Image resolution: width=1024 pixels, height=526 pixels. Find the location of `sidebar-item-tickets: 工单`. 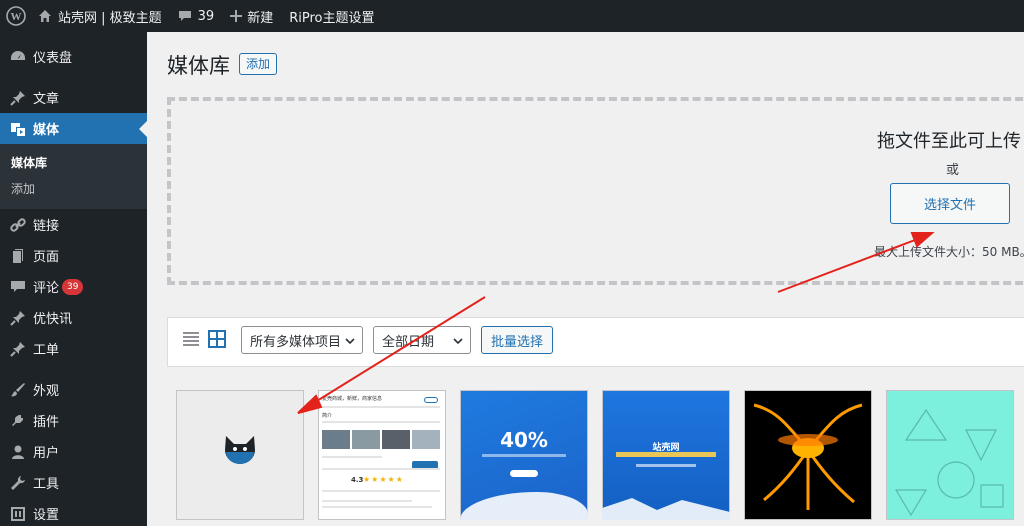

sidebar-item-tickets: 工单 is located at coordinates (73, 348).